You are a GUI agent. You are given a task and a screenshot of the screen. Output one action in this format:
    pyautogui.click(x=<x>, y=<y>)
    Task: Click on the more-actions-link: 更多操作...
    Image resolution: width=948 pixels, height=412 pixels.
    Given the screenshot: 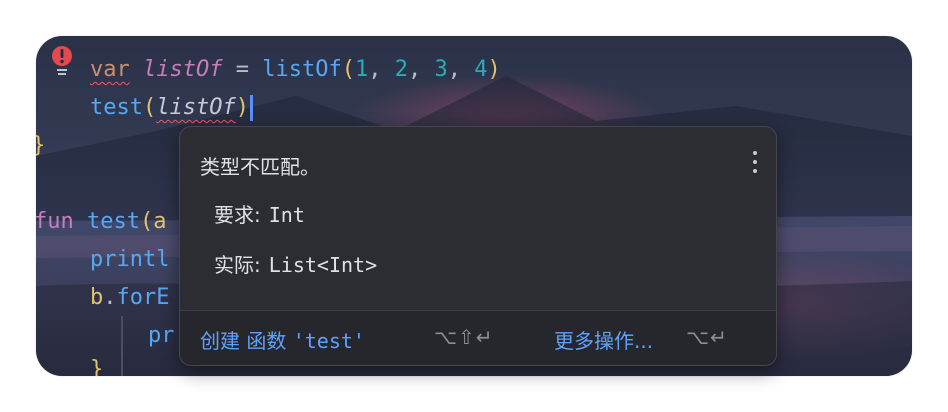 What is the action you would take?
    pyautogui.click(x=603, y=339)
    